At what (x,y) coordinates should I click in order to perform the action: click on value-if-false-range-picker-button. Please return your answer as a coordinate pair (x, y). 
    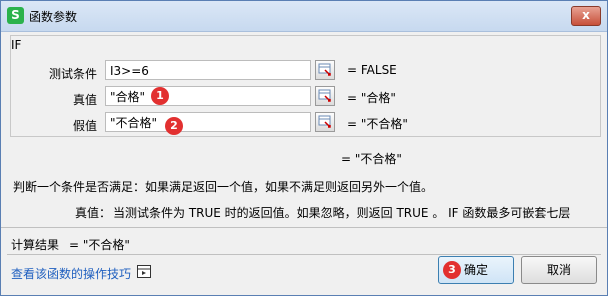
    Looking at the image, I should click on (325, 122).